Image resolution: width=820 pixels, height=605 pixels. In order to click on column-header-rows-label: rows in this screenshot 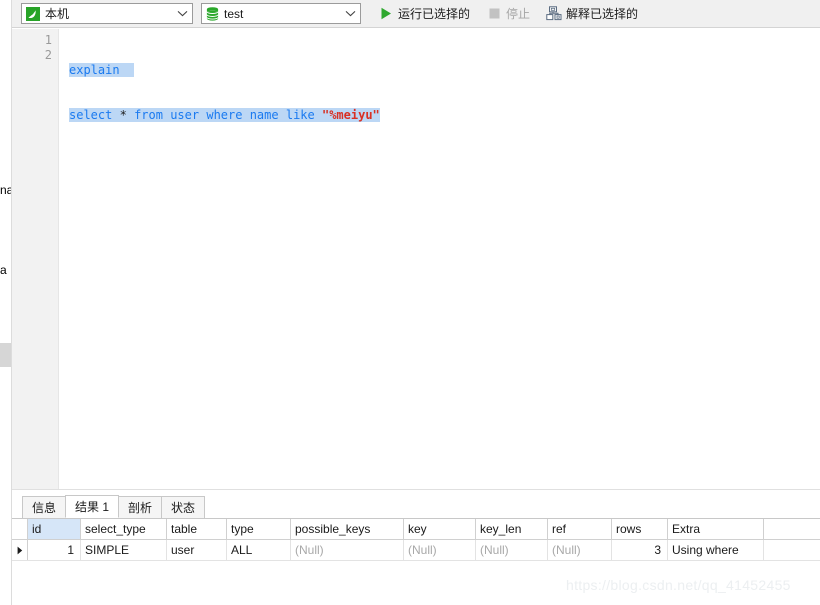, I will do `click(629, 529)`.